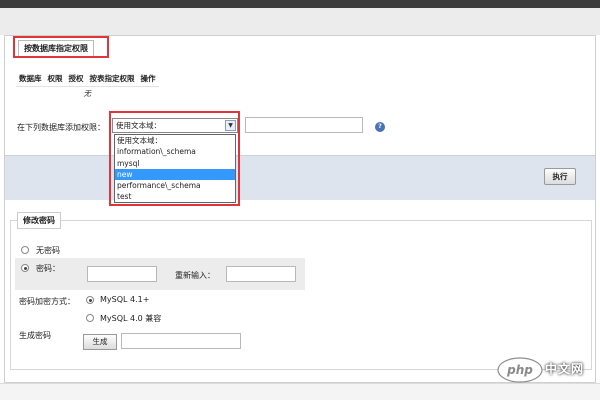  What do you see at coordinates (300, 4) in the screenshot?
I see `top-bar` at bounding box center [300, 4].